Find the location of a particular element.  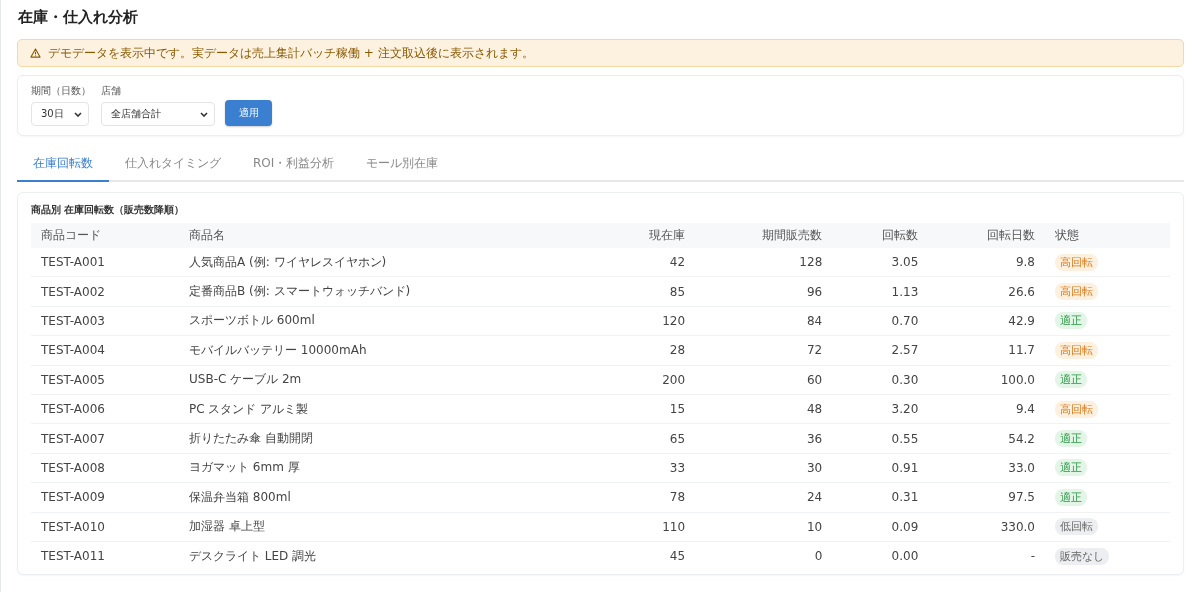

table-cell: TEST-A011 is located at coordinates (73, 556).